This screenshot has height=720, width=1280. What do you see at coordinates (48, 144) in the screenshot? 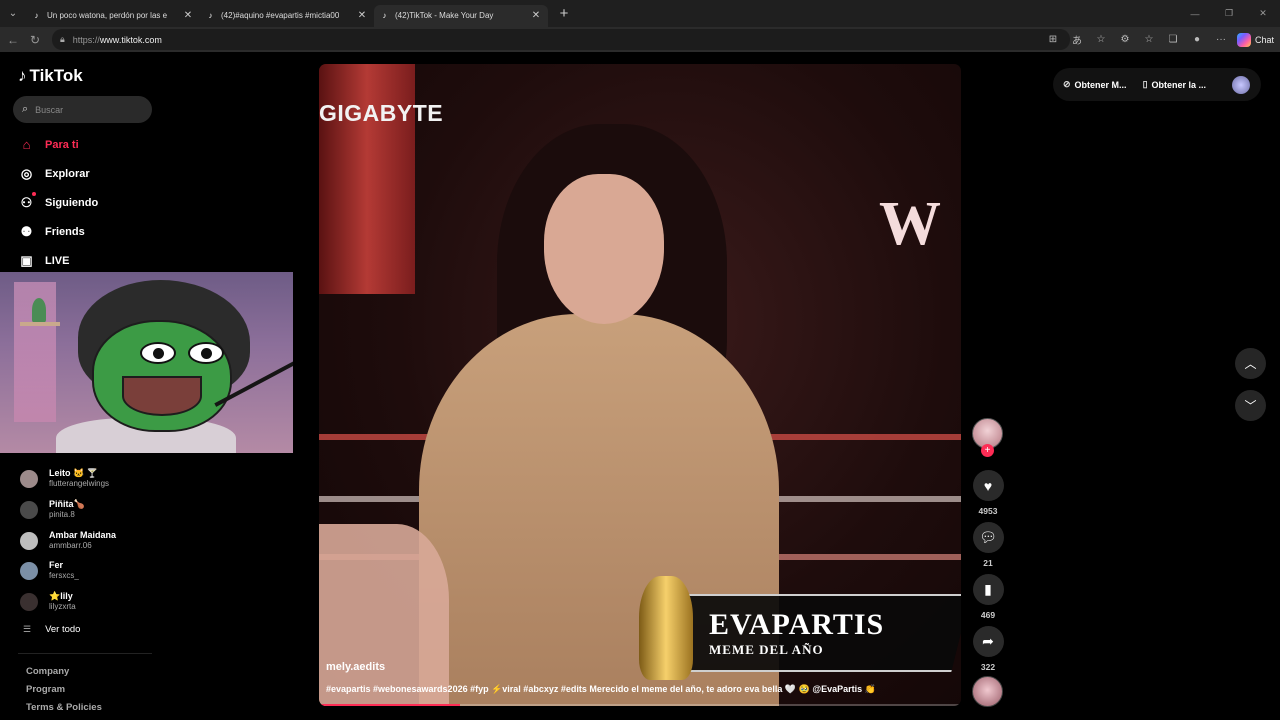
I see `sidebar-item-para-ti: ⌂ Para ti` at bounding box center [48, 144].